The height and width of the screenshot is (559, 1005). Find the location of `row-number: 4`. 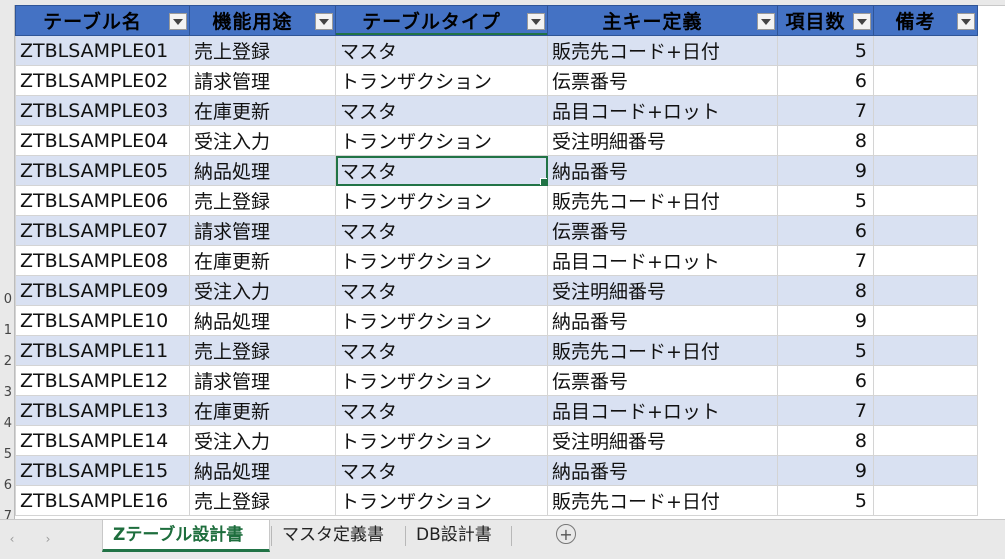

row-number: 4 is located at coordinates (6, 423).